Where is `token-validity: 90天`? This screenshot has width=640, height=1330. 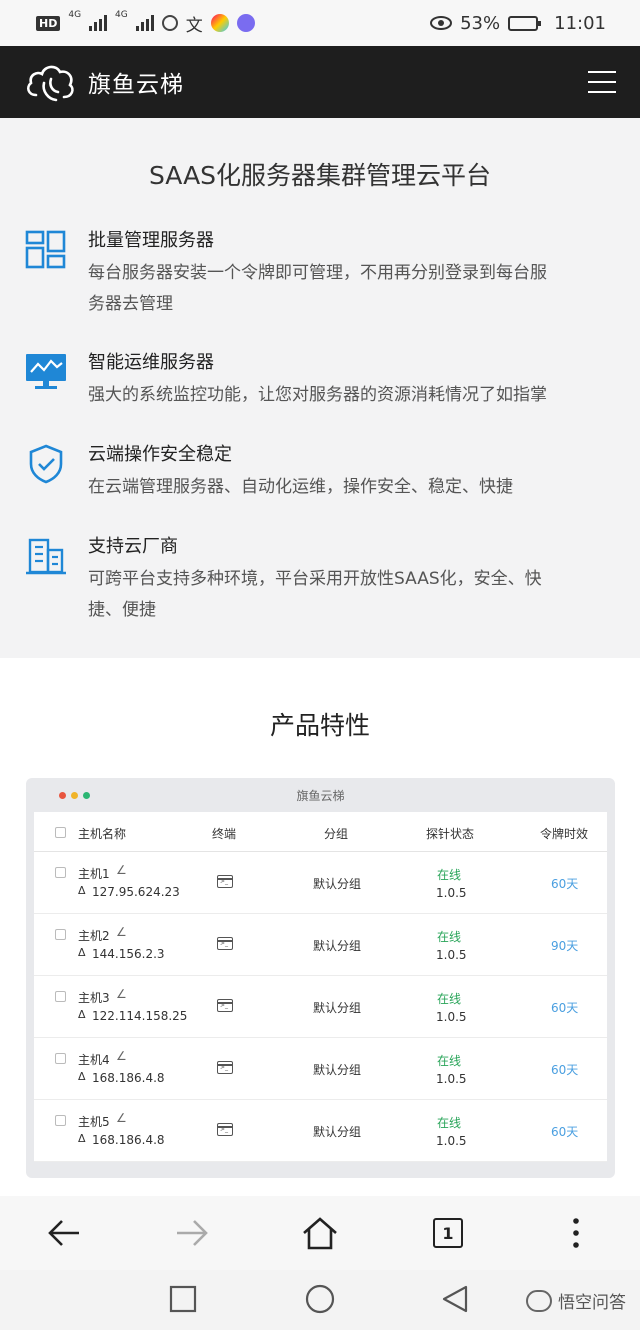 token-validity: 90天 is located at coordinates (564, 945).